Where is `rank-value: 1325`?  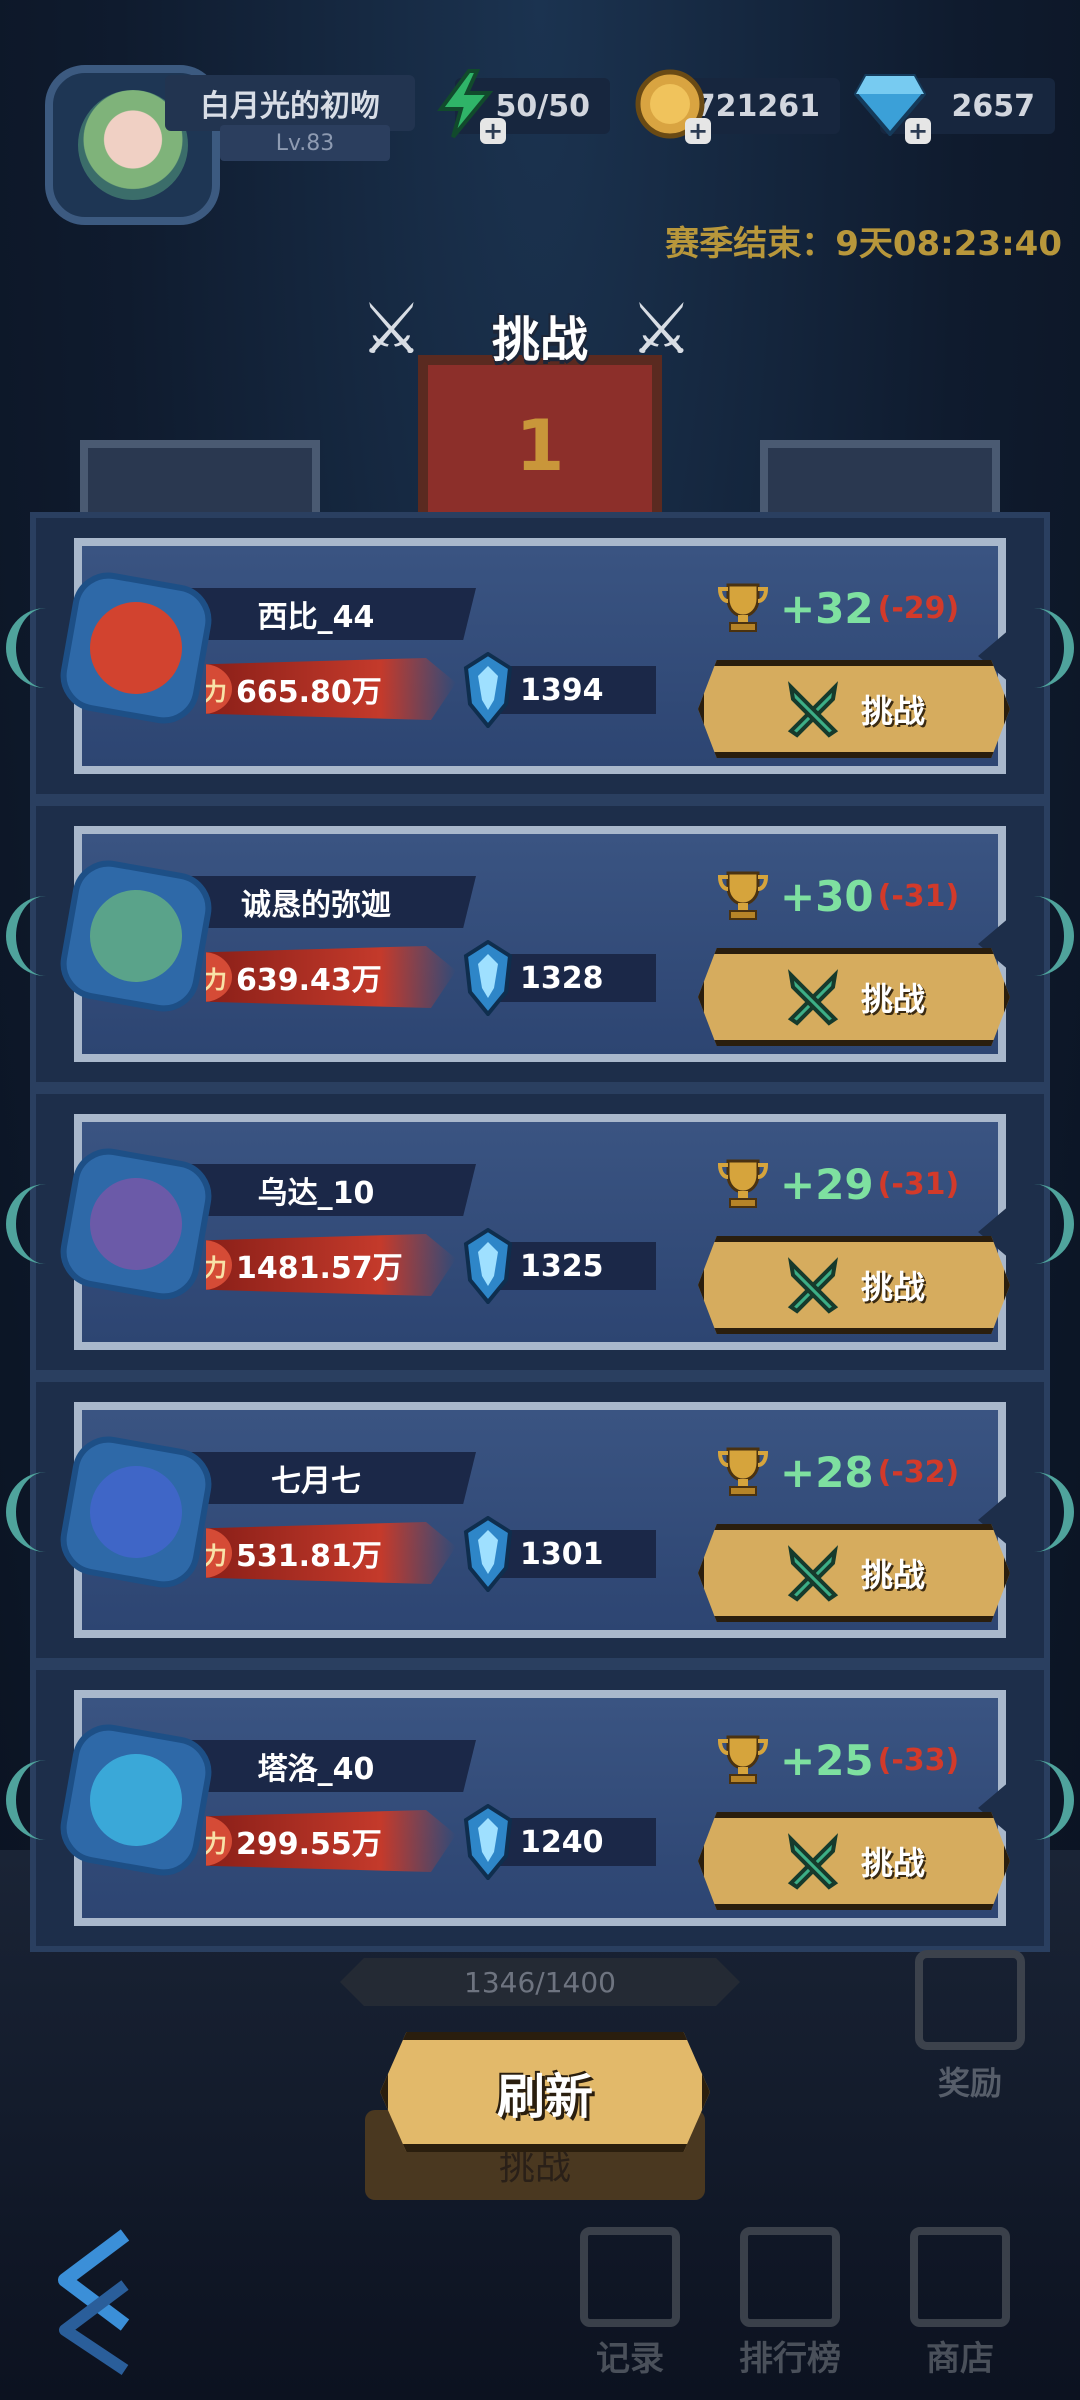
rank-value: 1325 is located at coordinates (562, 1266).